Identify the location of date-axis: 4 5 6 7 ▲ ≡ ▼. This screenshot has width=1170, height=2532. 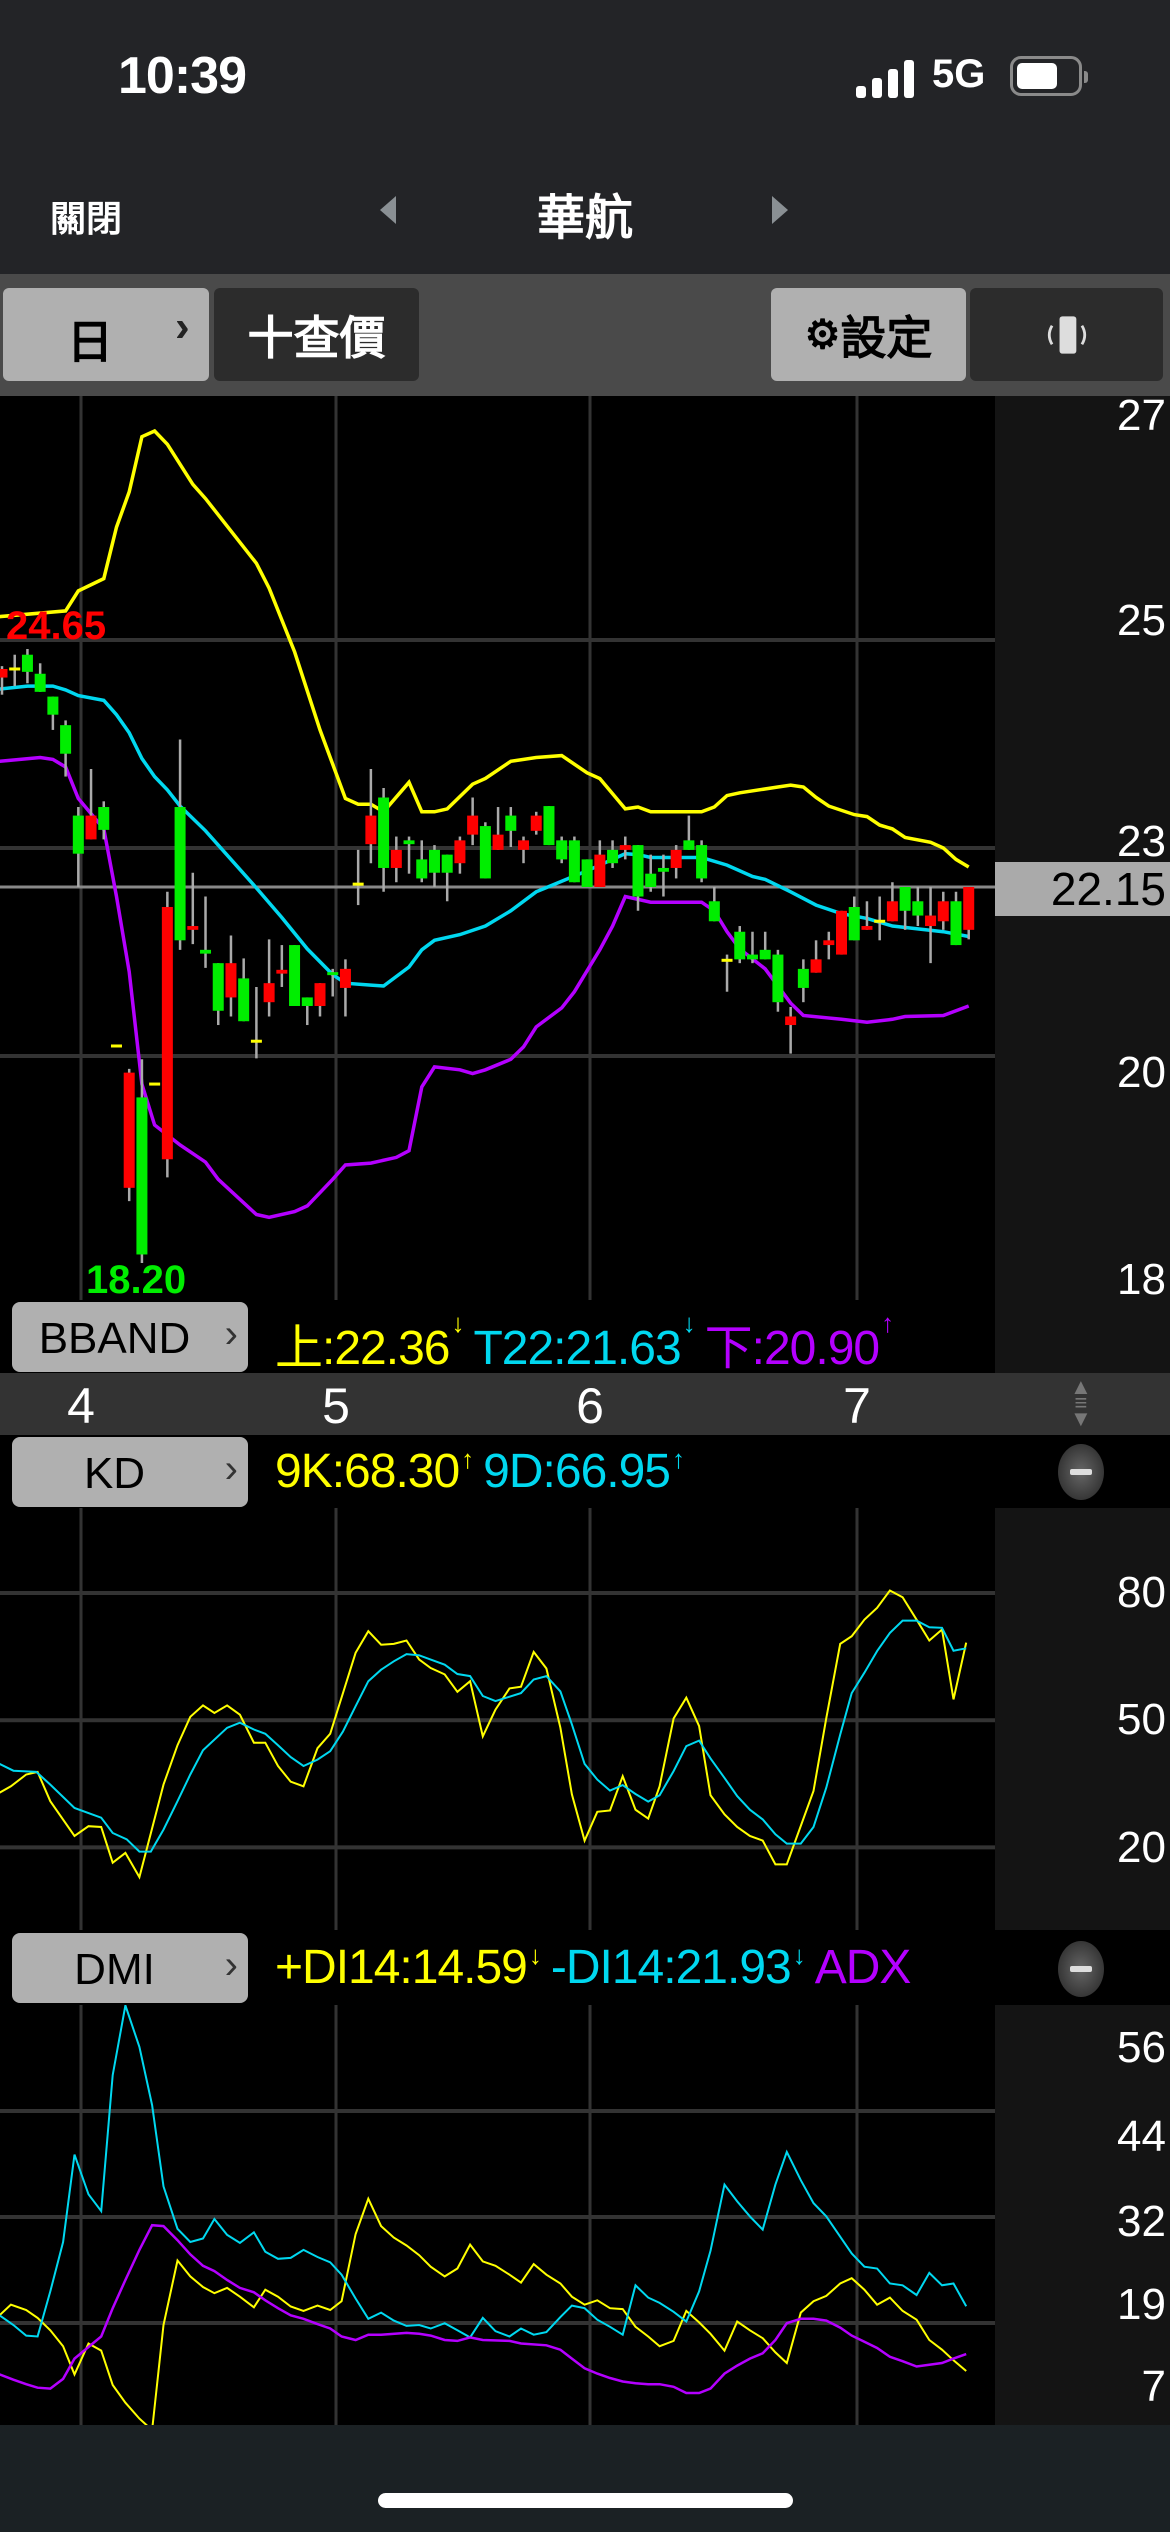
(585, 1404).